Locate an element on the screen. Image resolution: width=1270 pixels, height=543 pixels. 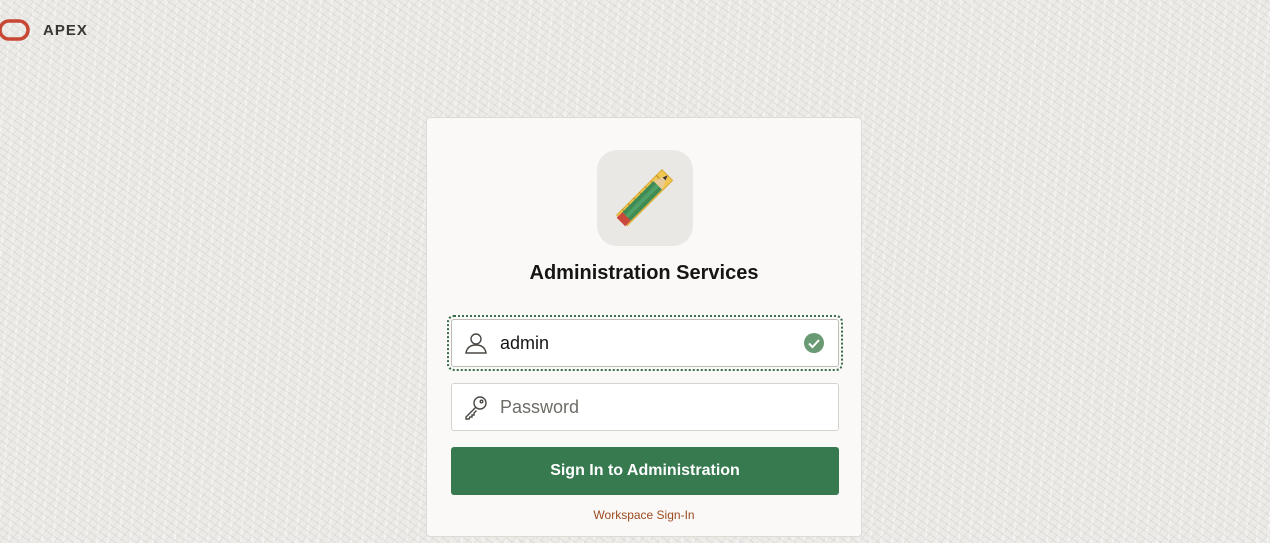
password-field is located at coordinates (645, 407).